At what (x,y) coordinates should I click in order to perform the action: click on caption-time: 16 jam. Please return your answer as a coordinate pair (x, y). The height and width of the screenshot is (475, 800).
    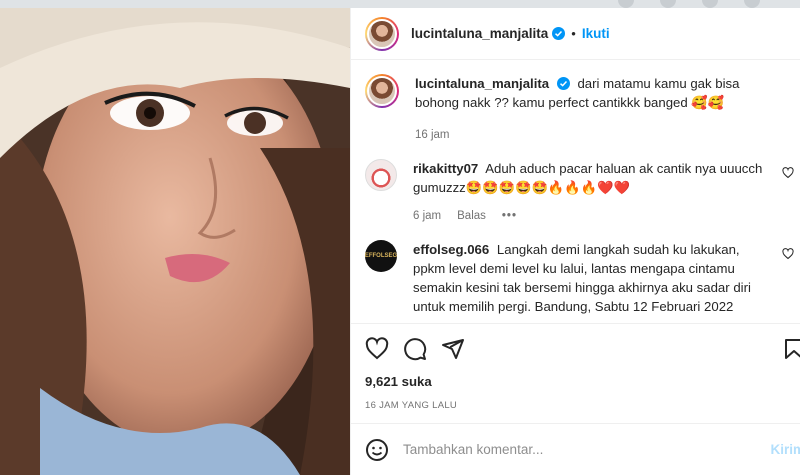
    Looking at the image, I should click on (432, 135).